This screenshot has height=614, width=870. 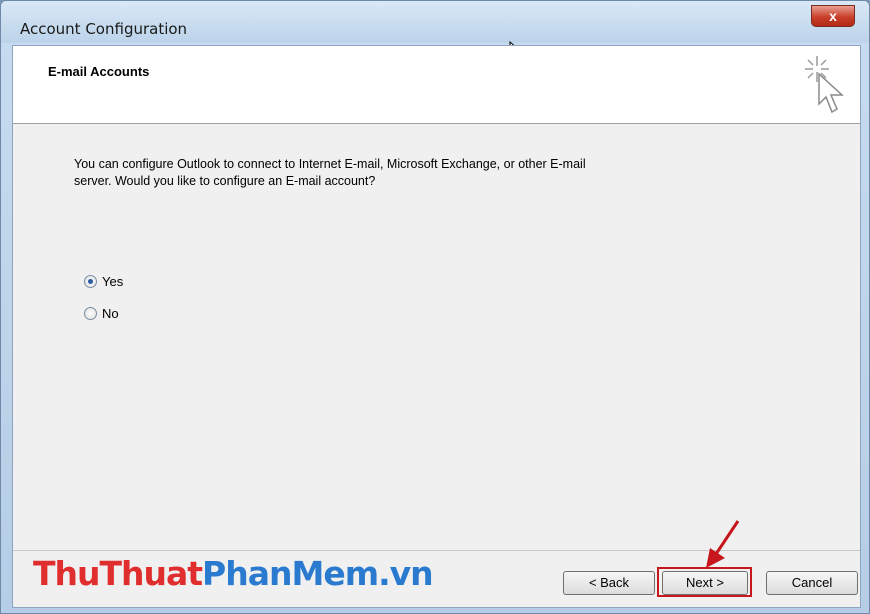 I want to click on back-button: < Back, so click(x=609, y=583).